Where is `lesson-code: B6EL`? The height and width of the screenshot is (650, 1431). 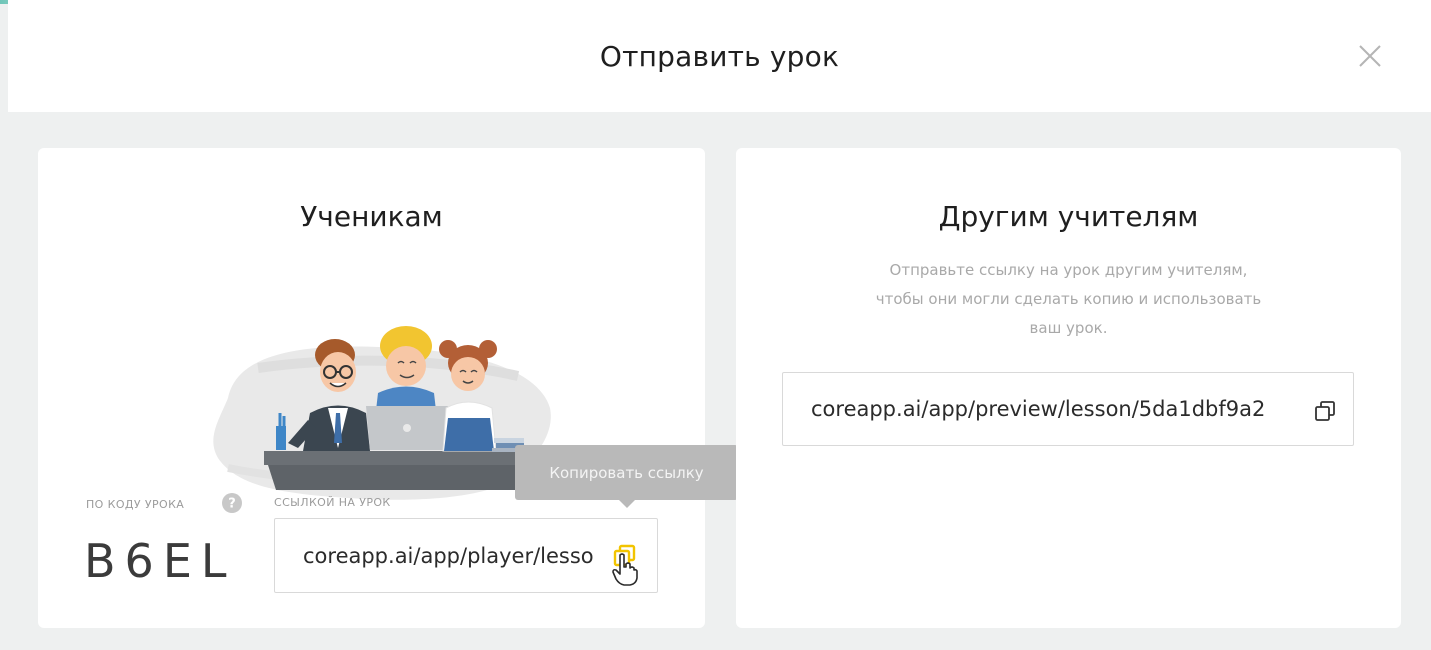 lesson-code: B6EL is located at coordinates (160, 561).